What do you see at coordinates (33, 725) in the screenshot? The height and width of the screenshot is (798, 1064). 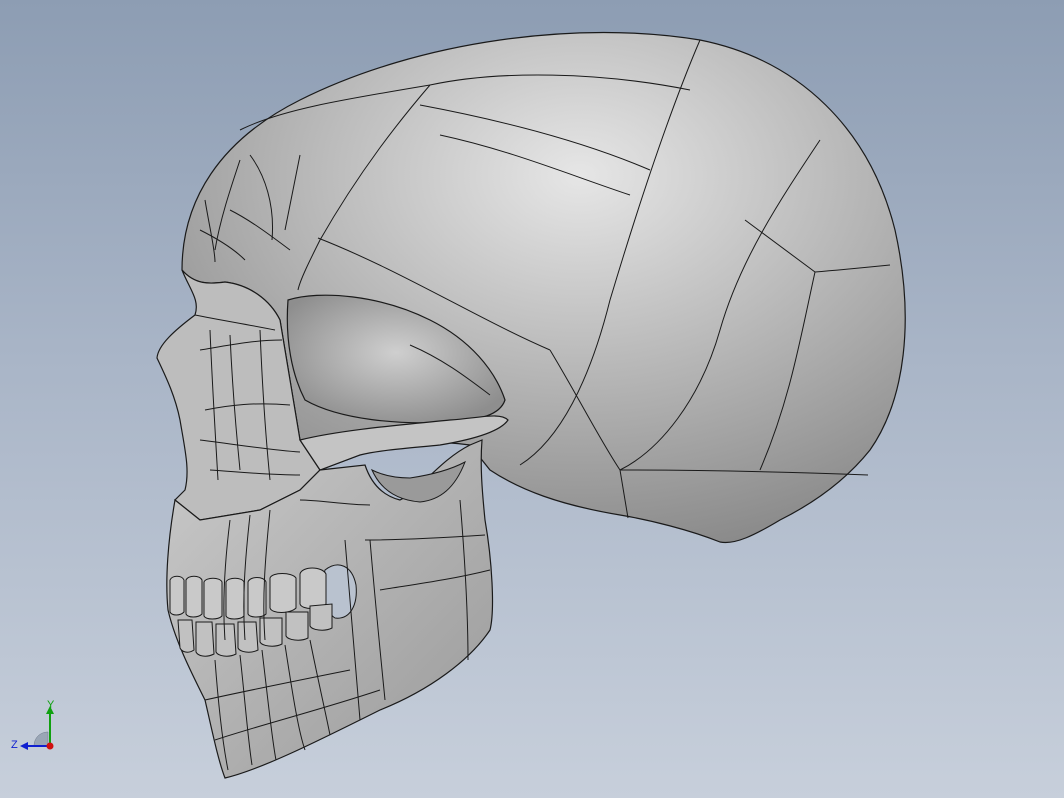 I see `coordinate-triad: Y Z` at bounding box center [33, 725].